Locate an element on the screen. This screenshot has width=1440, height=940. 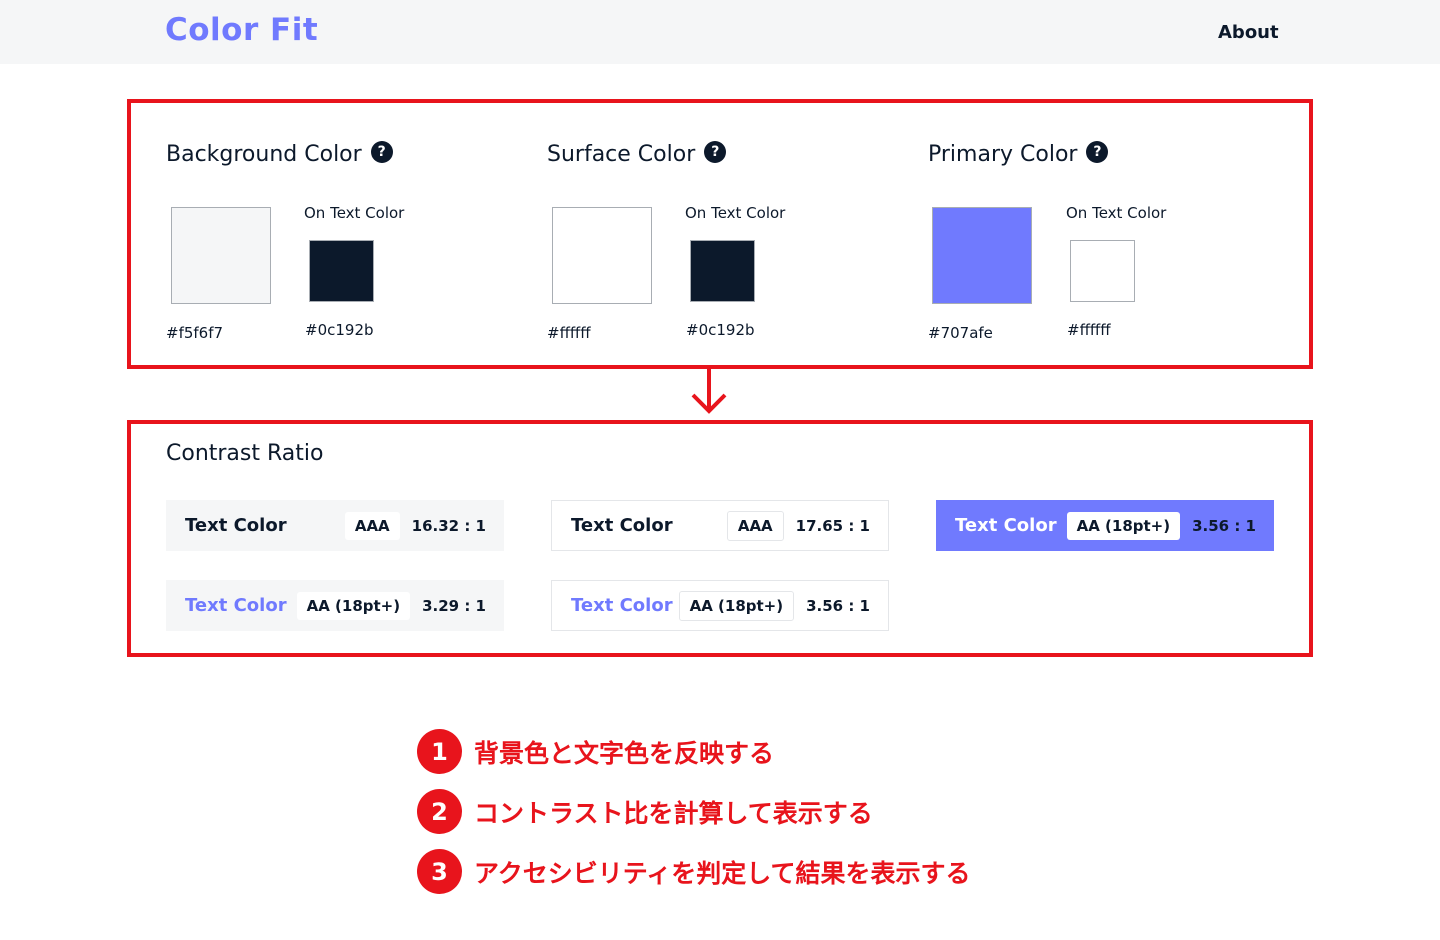
background-color-label: Background Color is located at coordinates (264, 154).